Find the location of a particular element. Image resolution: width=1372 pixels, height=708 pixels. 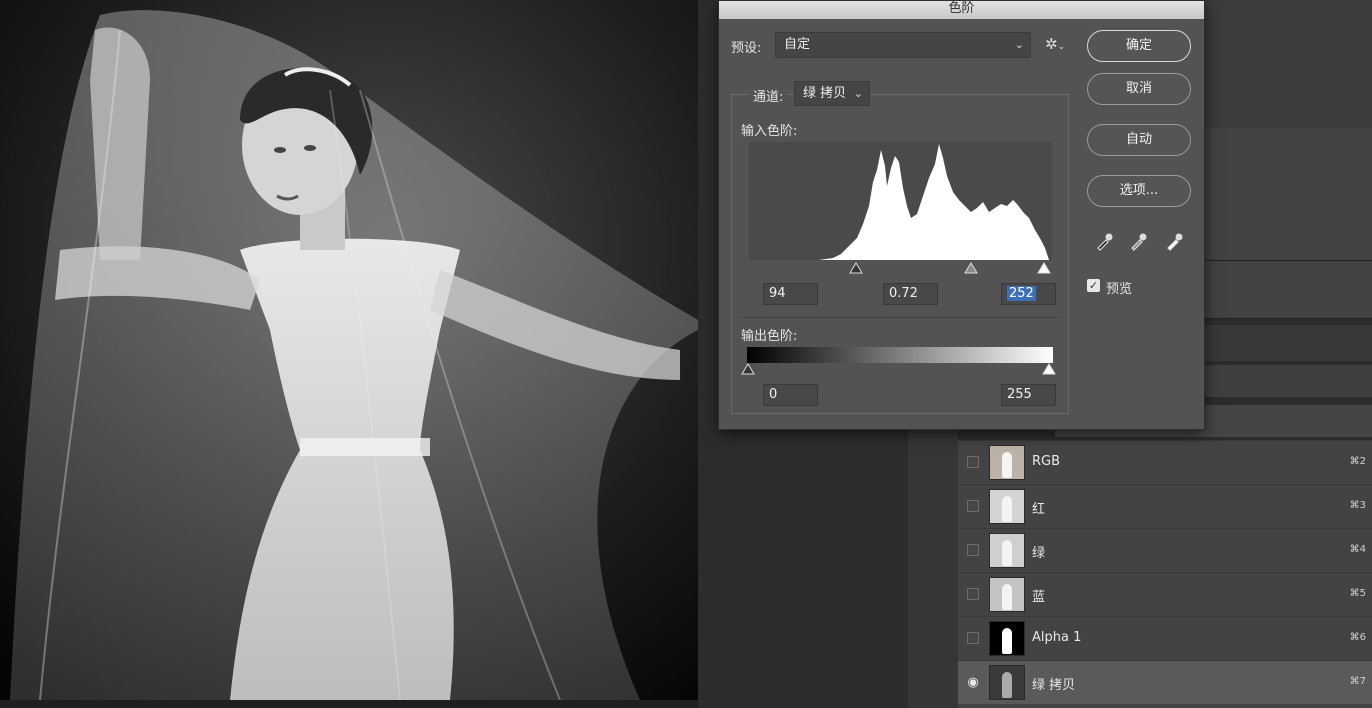

channel-name: 红 is located at coordinates (1039, 509).